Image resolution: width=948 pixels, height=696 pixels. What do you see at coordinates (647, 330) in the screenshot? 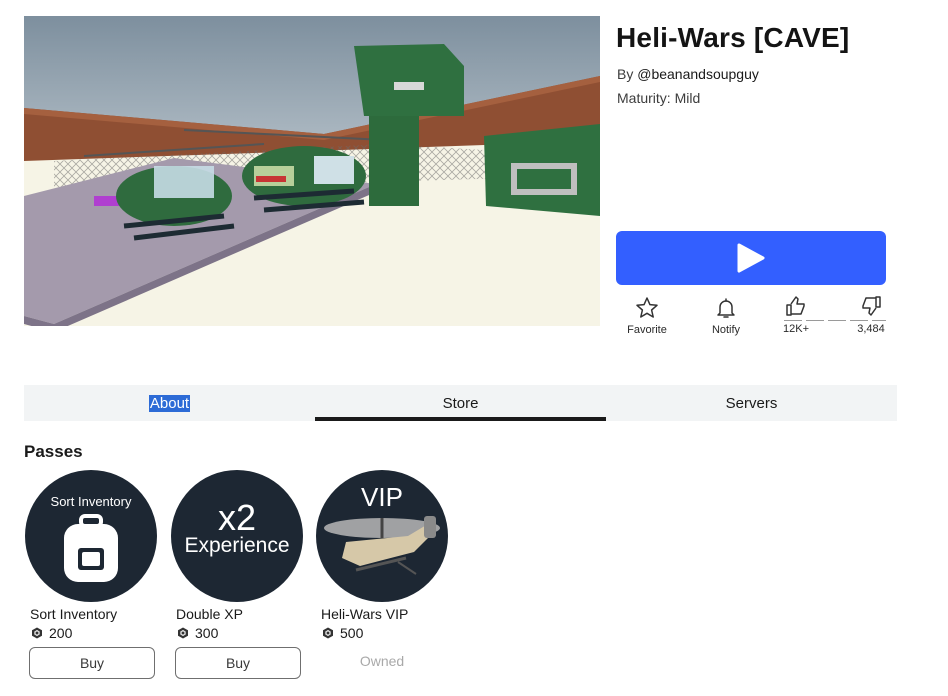
I see `favorite-label: Favorite` at bounding box center [647, 330].